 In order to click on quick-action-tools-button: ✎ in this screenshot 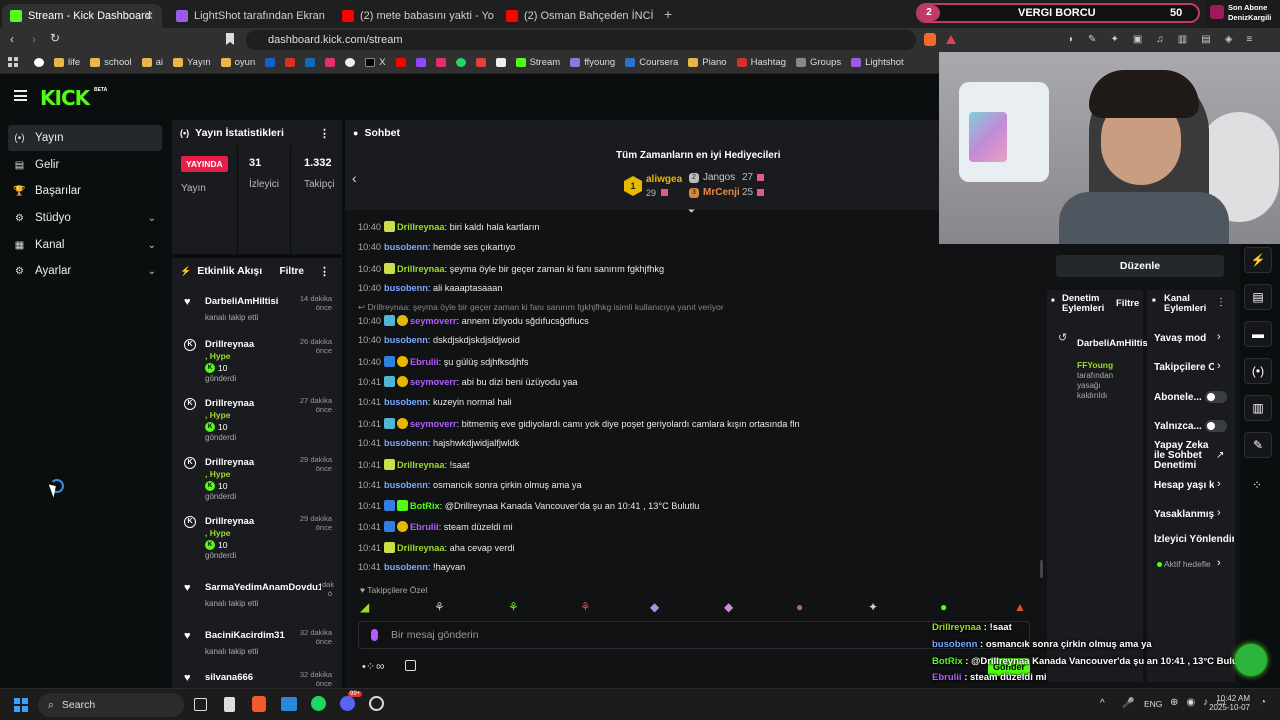, I will do `click(1258, 445)`.